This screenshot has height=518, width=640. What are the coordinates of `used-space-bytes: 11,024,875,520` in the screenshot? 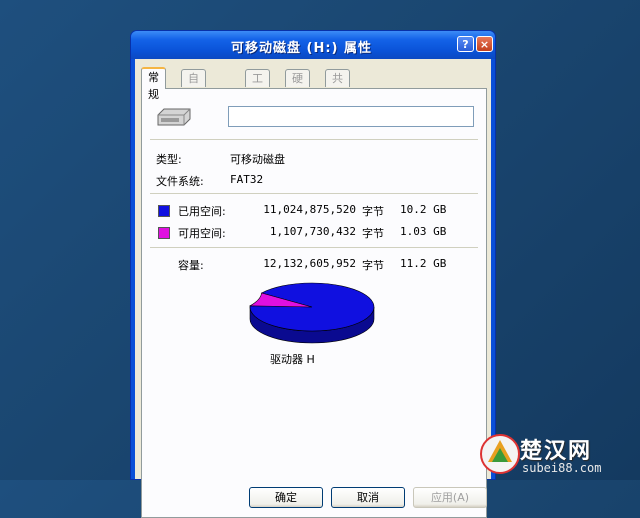 It's located at (309, 209).